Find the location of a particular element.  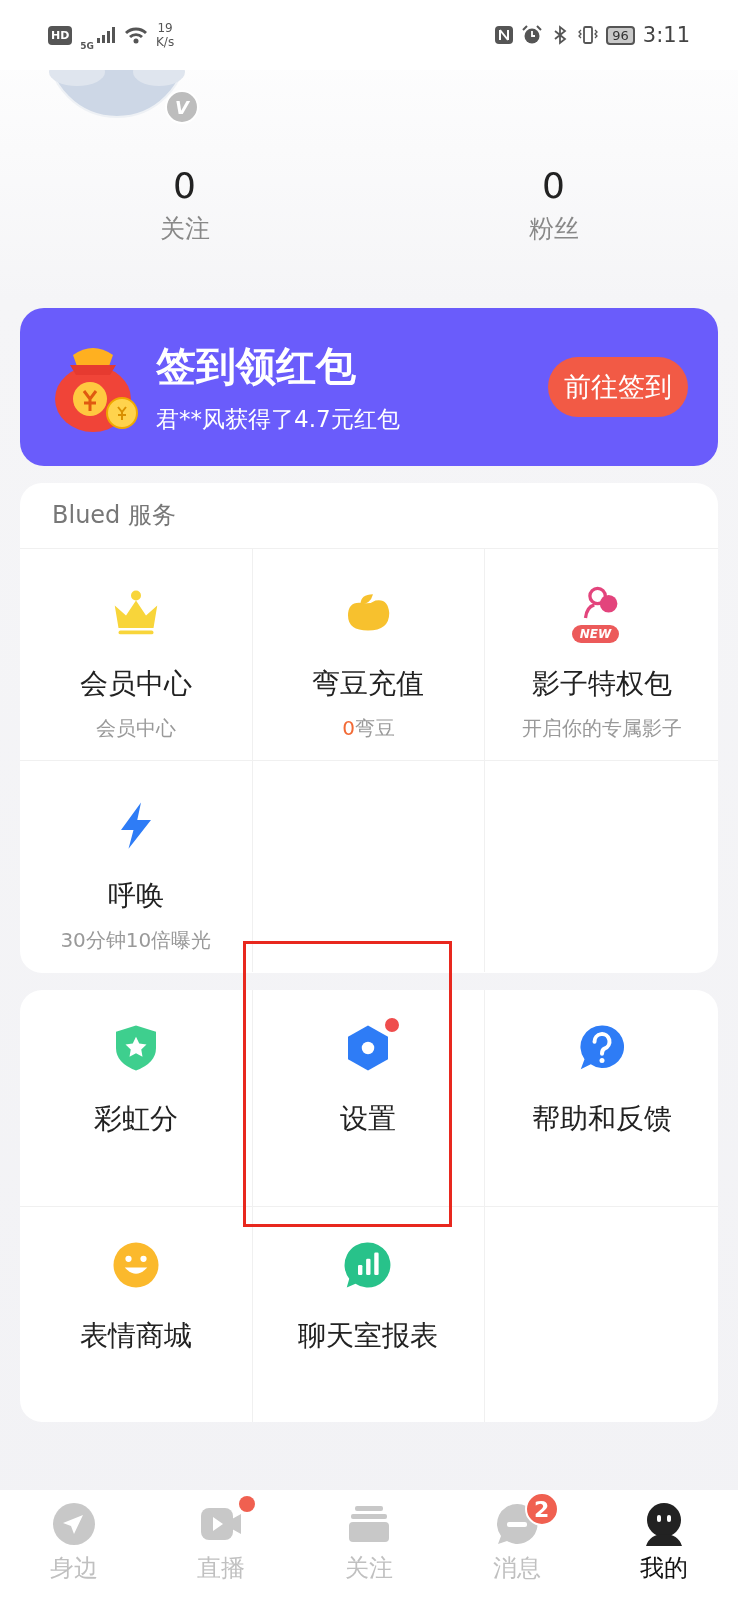

wifi-icon is located at coordinates (136, 35).